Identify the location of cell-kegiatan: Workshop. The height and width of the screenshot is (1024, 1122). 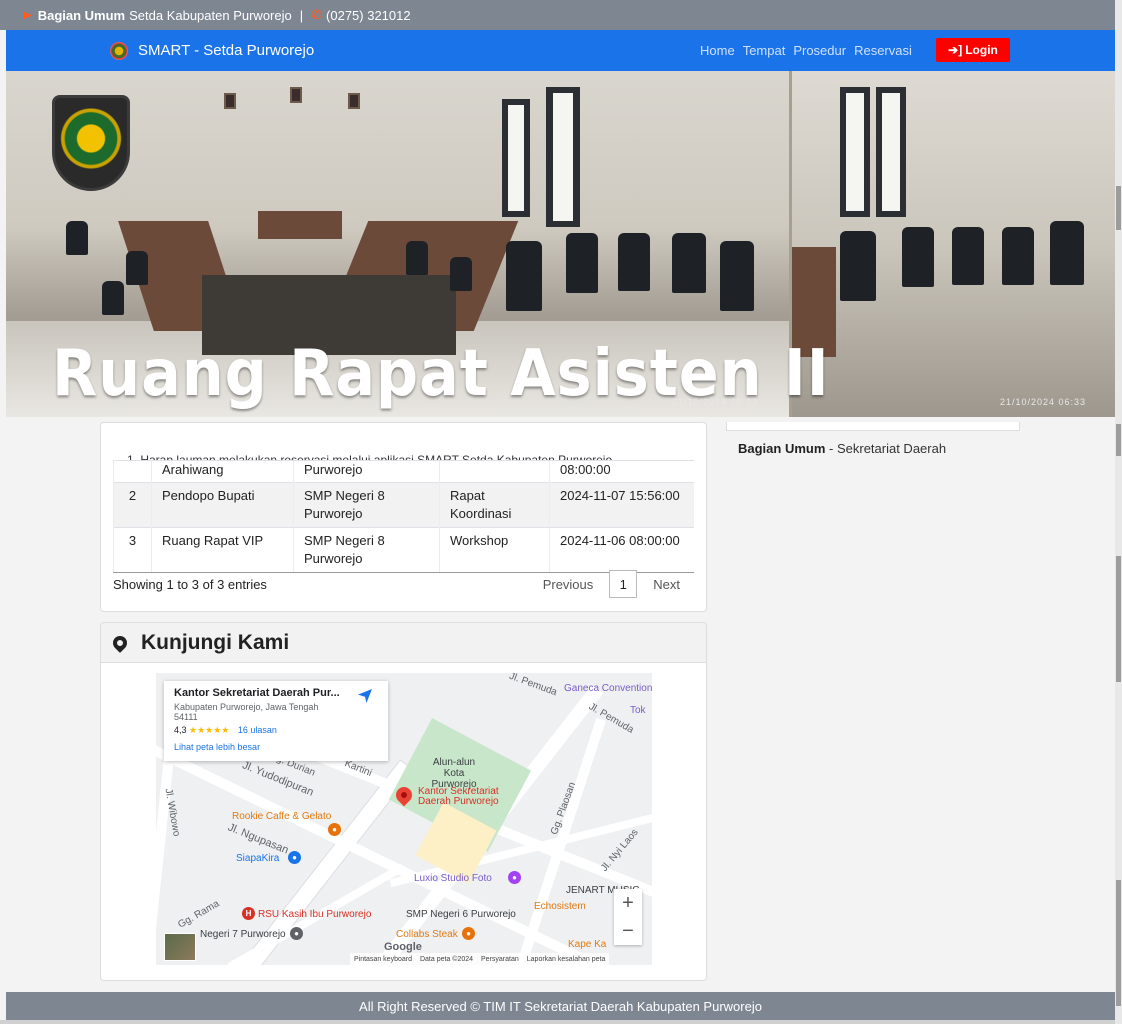
(494, 550).